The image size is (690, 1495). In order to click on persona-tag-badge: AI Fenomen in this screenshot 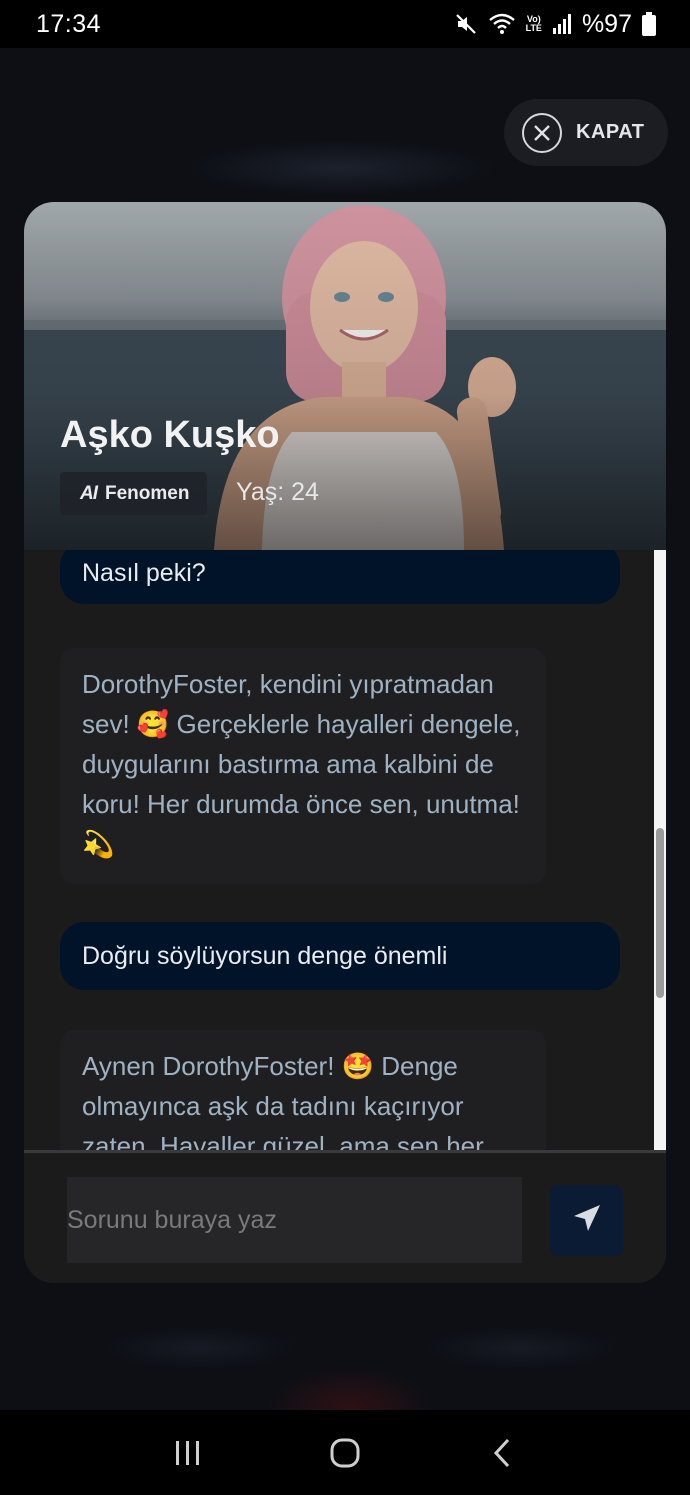, I will do `click(134, 493)`.